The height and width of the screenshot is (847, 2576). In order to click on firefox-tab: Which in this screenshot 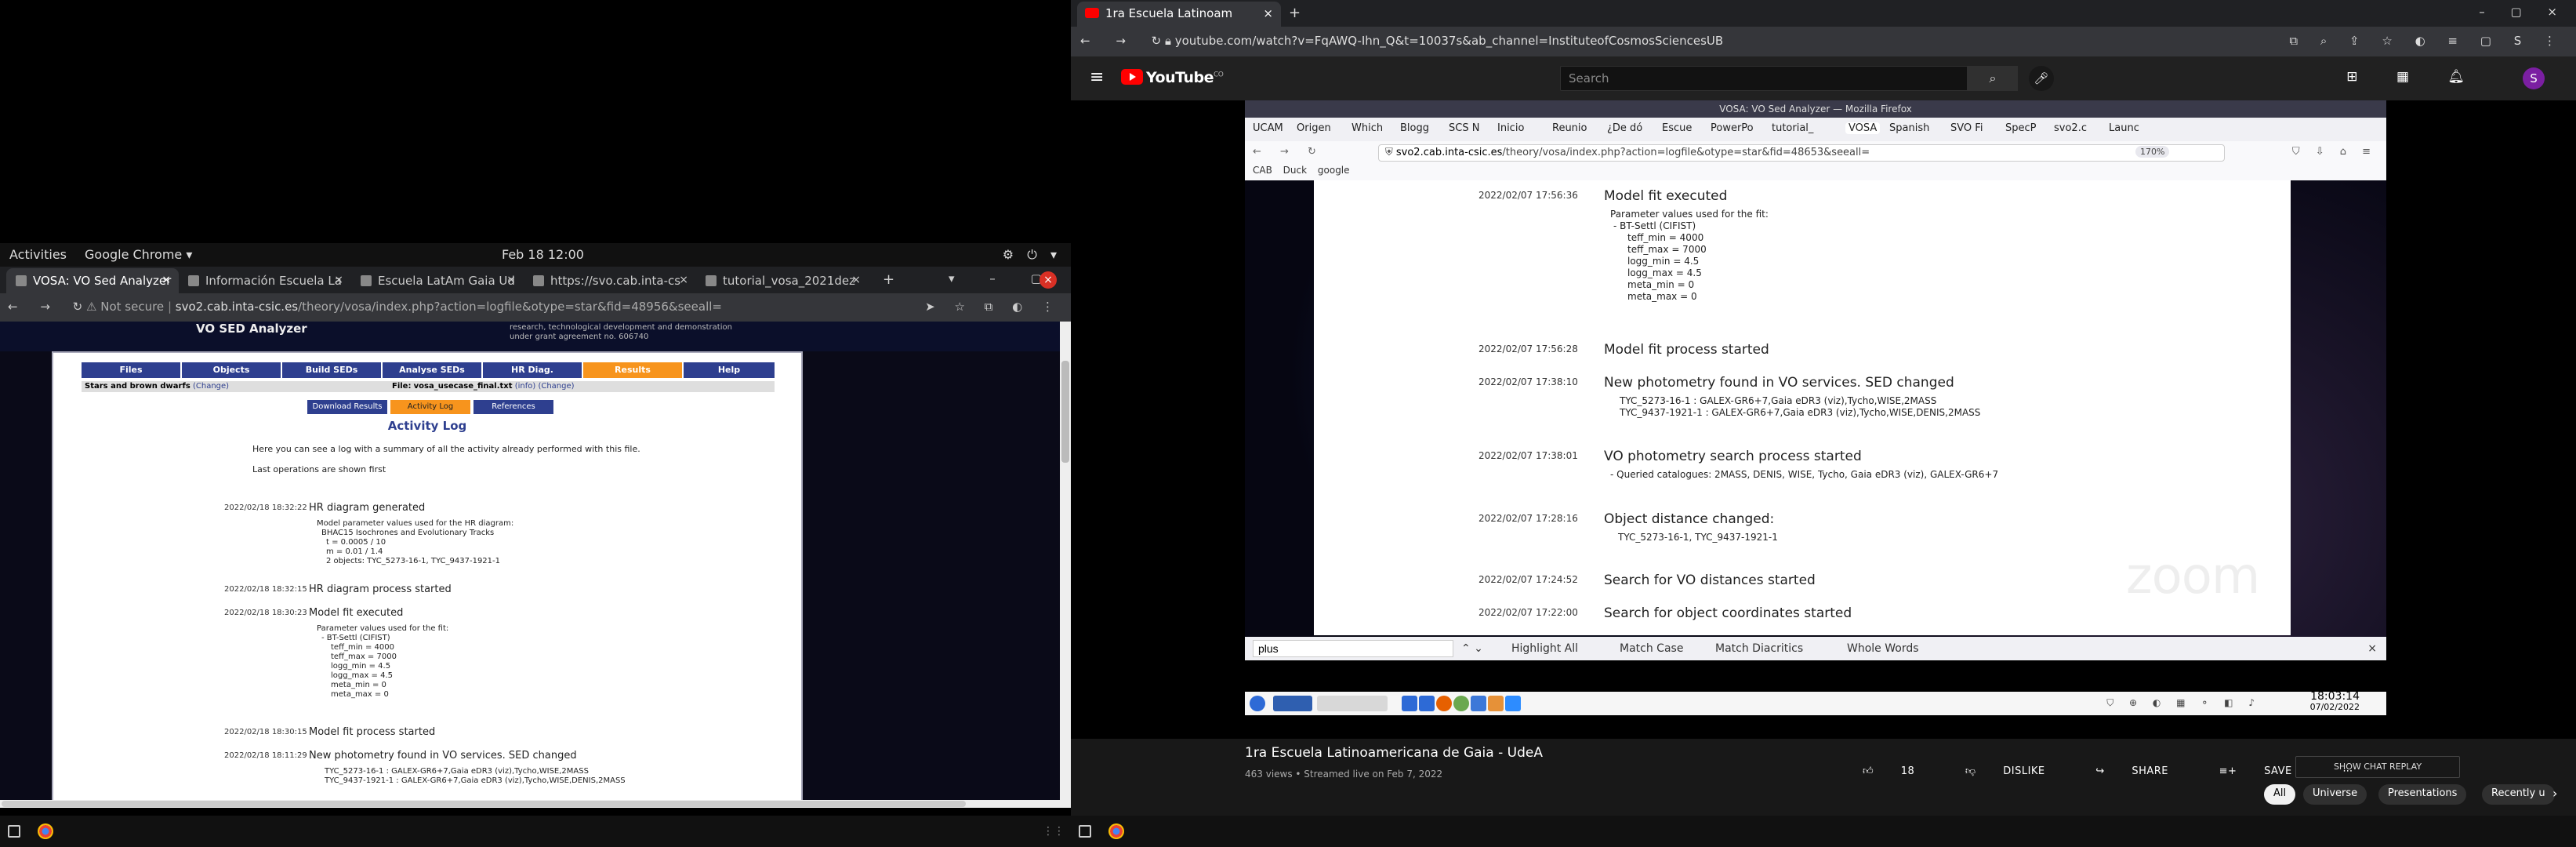, I will do `click(1367, 128)`.